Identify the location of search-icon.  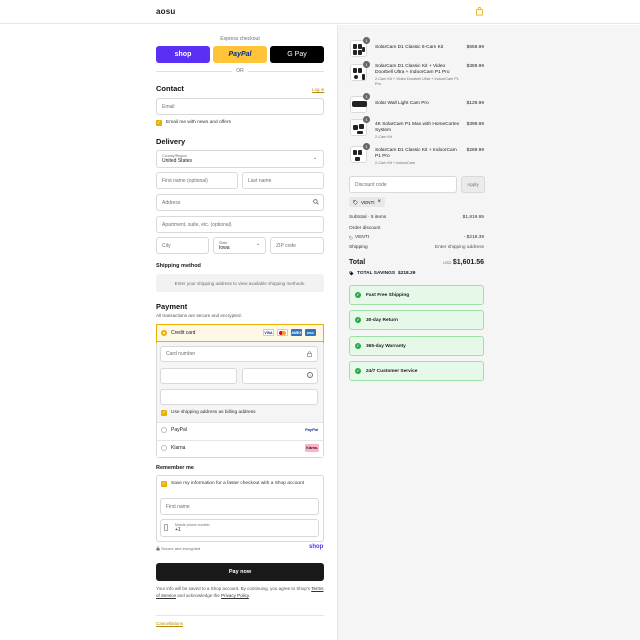
(316, 202).